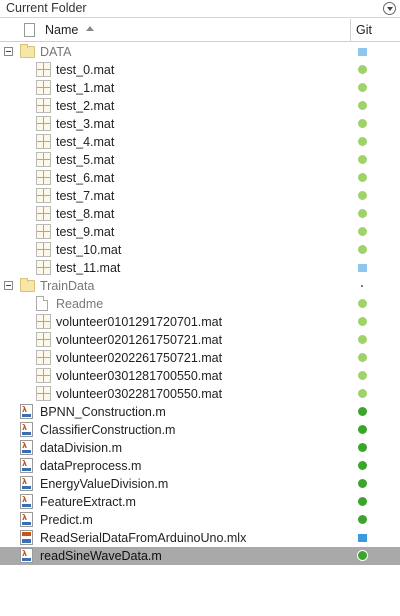  Describe the element at coordinates (200, 178) in the screenshot. I see `file-row: test_6.mat` at that location.